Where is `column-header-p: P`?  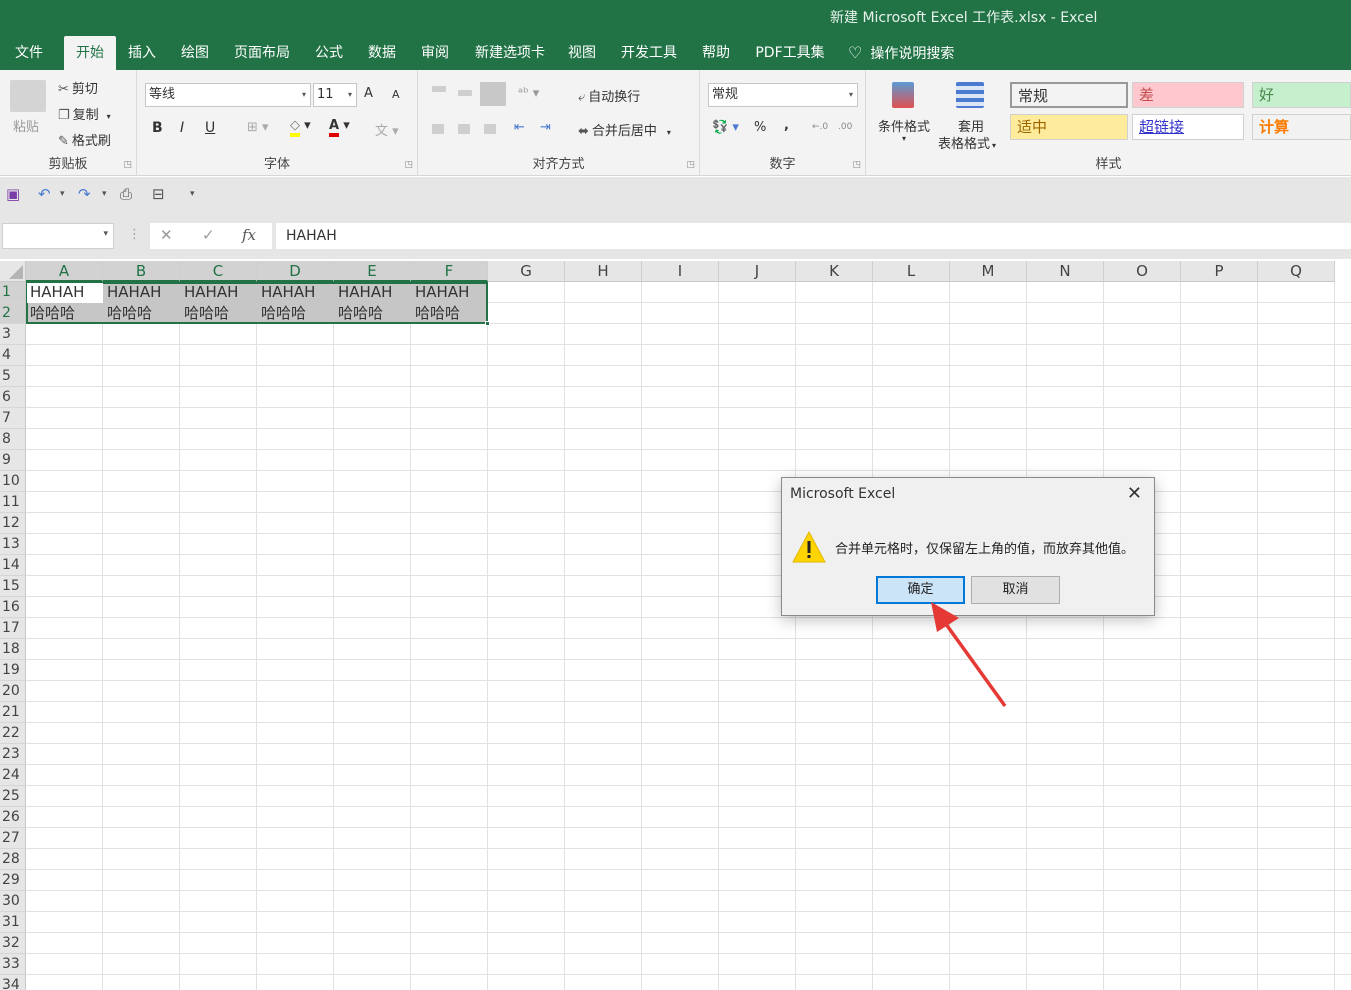
column-header-p: P is located at coordinates (1219, 271).